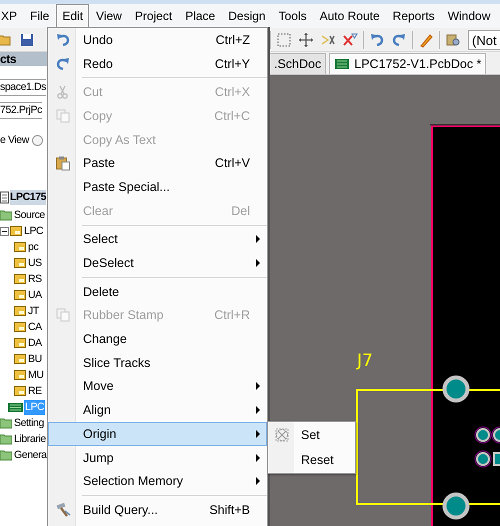 The height and width of the screenshot is (526, 500). Describe the element at coordinates (233, 39) in the screenshot. I see `shortcut-label: Ctrl+Z` at that location.